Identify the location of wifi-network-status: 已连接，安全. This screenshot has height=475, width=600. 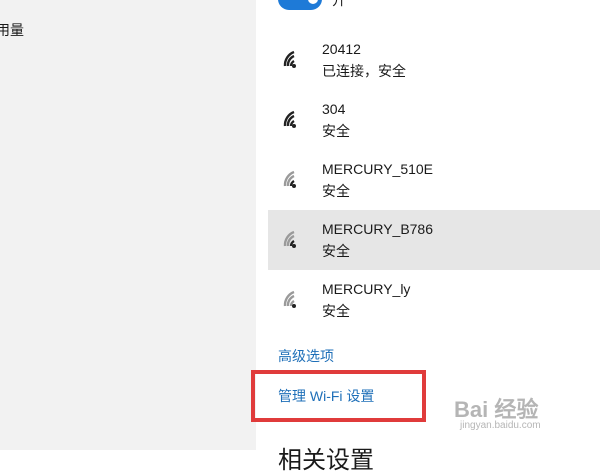
(364, 71).